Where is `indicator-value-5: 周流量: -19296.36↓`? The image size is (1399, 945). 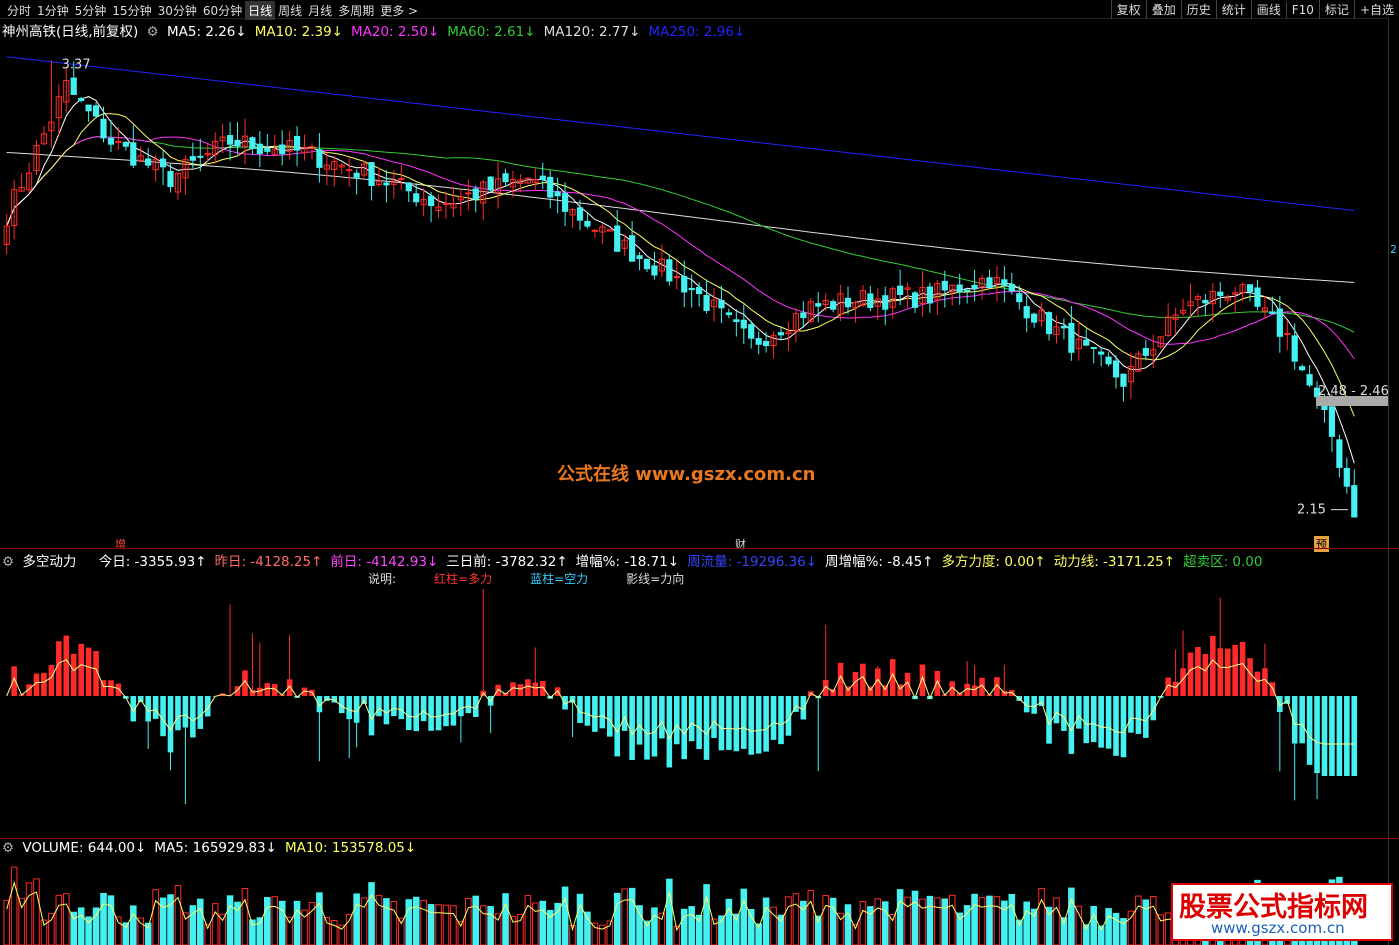 indicator-value-5: 周流量: -19296.36↓ is located at coordinates (752, 562).